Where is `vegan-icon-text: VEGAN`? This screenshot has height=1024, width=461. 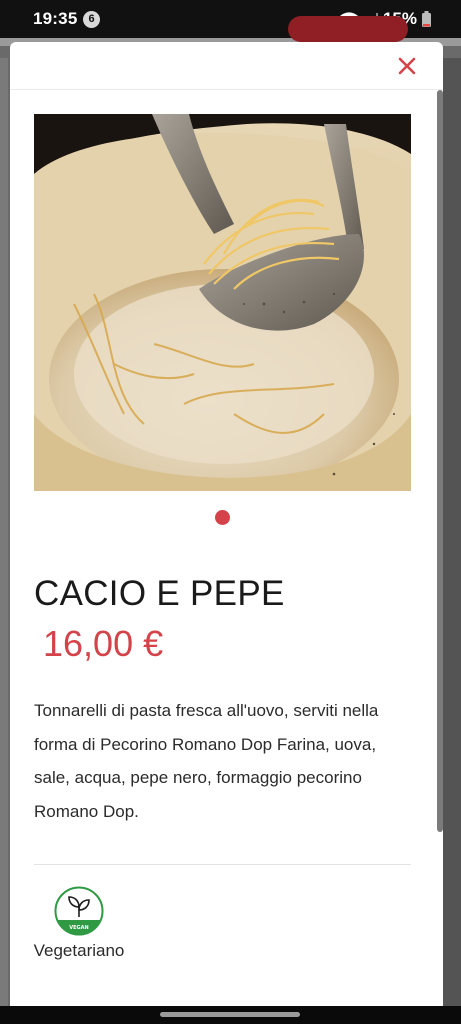
vegan-icon-text: VEGAN is located at coordinates (78, 928).